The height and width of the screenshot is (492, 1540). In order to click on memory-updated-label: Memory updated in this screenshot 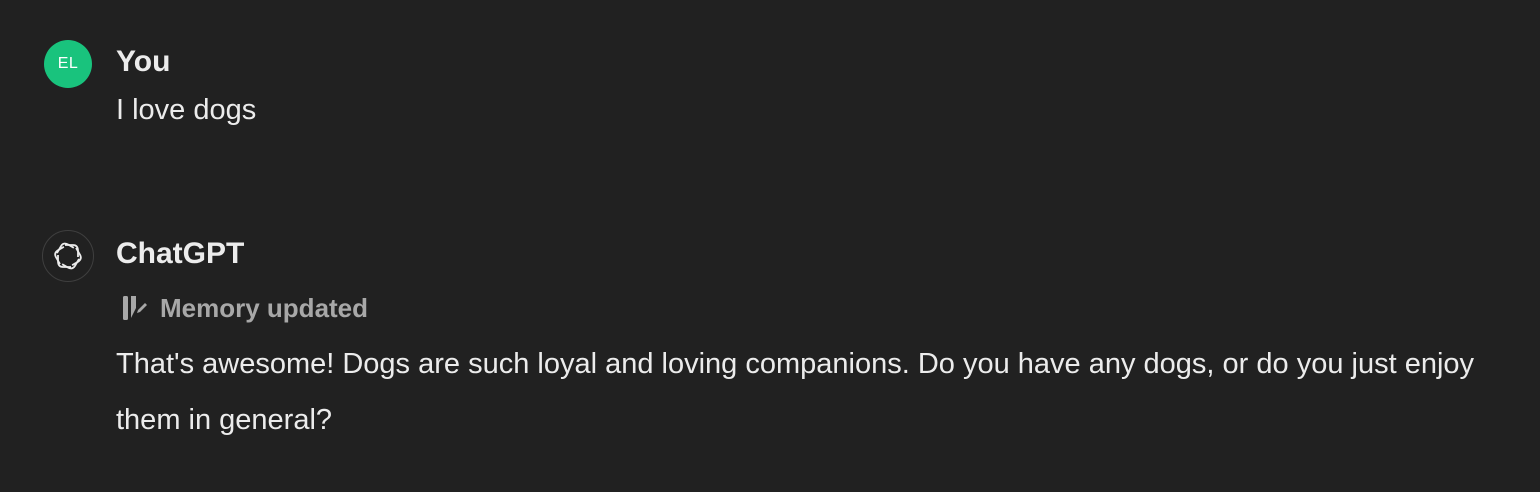, I will do `click(264, 308)`.